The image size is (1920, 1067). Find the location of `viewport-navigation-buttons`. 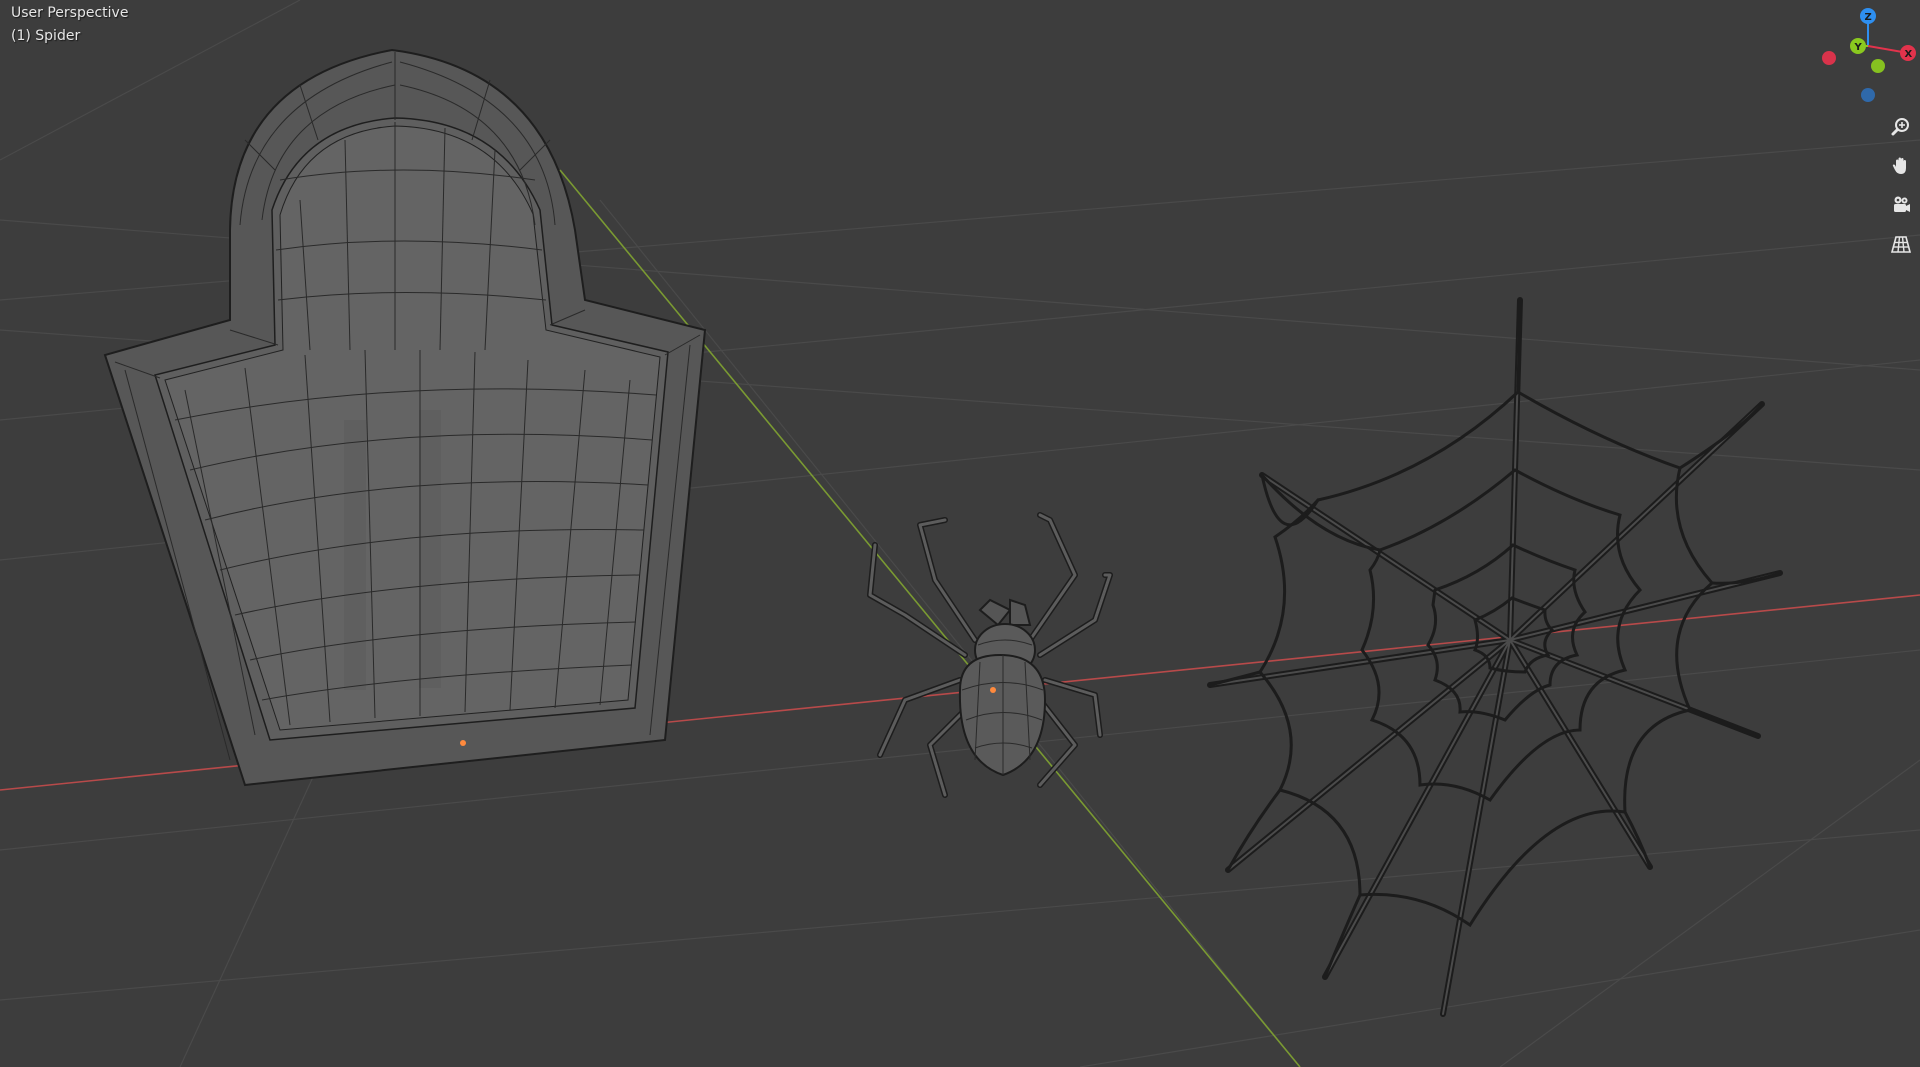

viewport-navigation-buttons is located at coordinates (1902, 190).